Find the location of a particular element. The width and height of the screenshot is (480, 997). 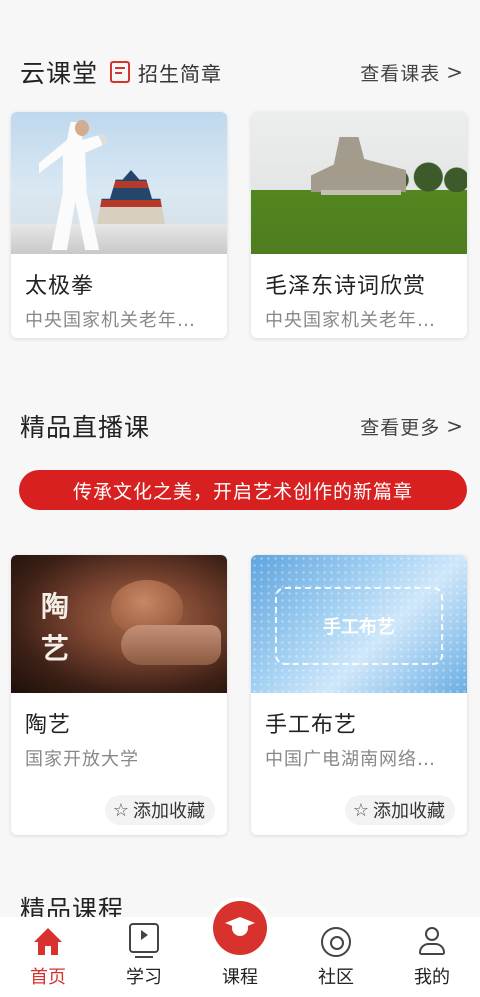

thumbnail-caption: 艺 is located at coordinates (55, 648).